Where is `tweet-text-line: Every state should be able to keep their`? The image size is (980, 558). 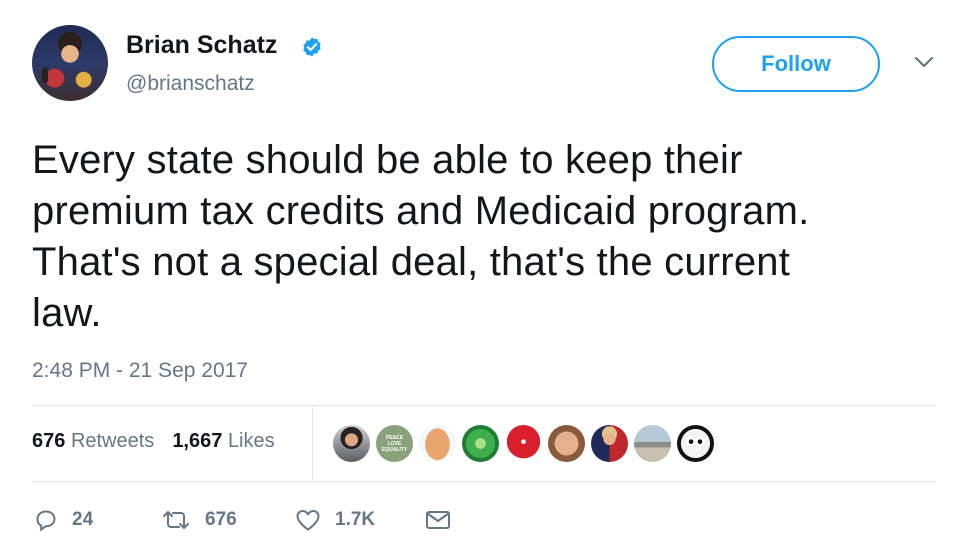
tweet-text-line: Every state should be able to keep their is located at coordinates (387, 160).